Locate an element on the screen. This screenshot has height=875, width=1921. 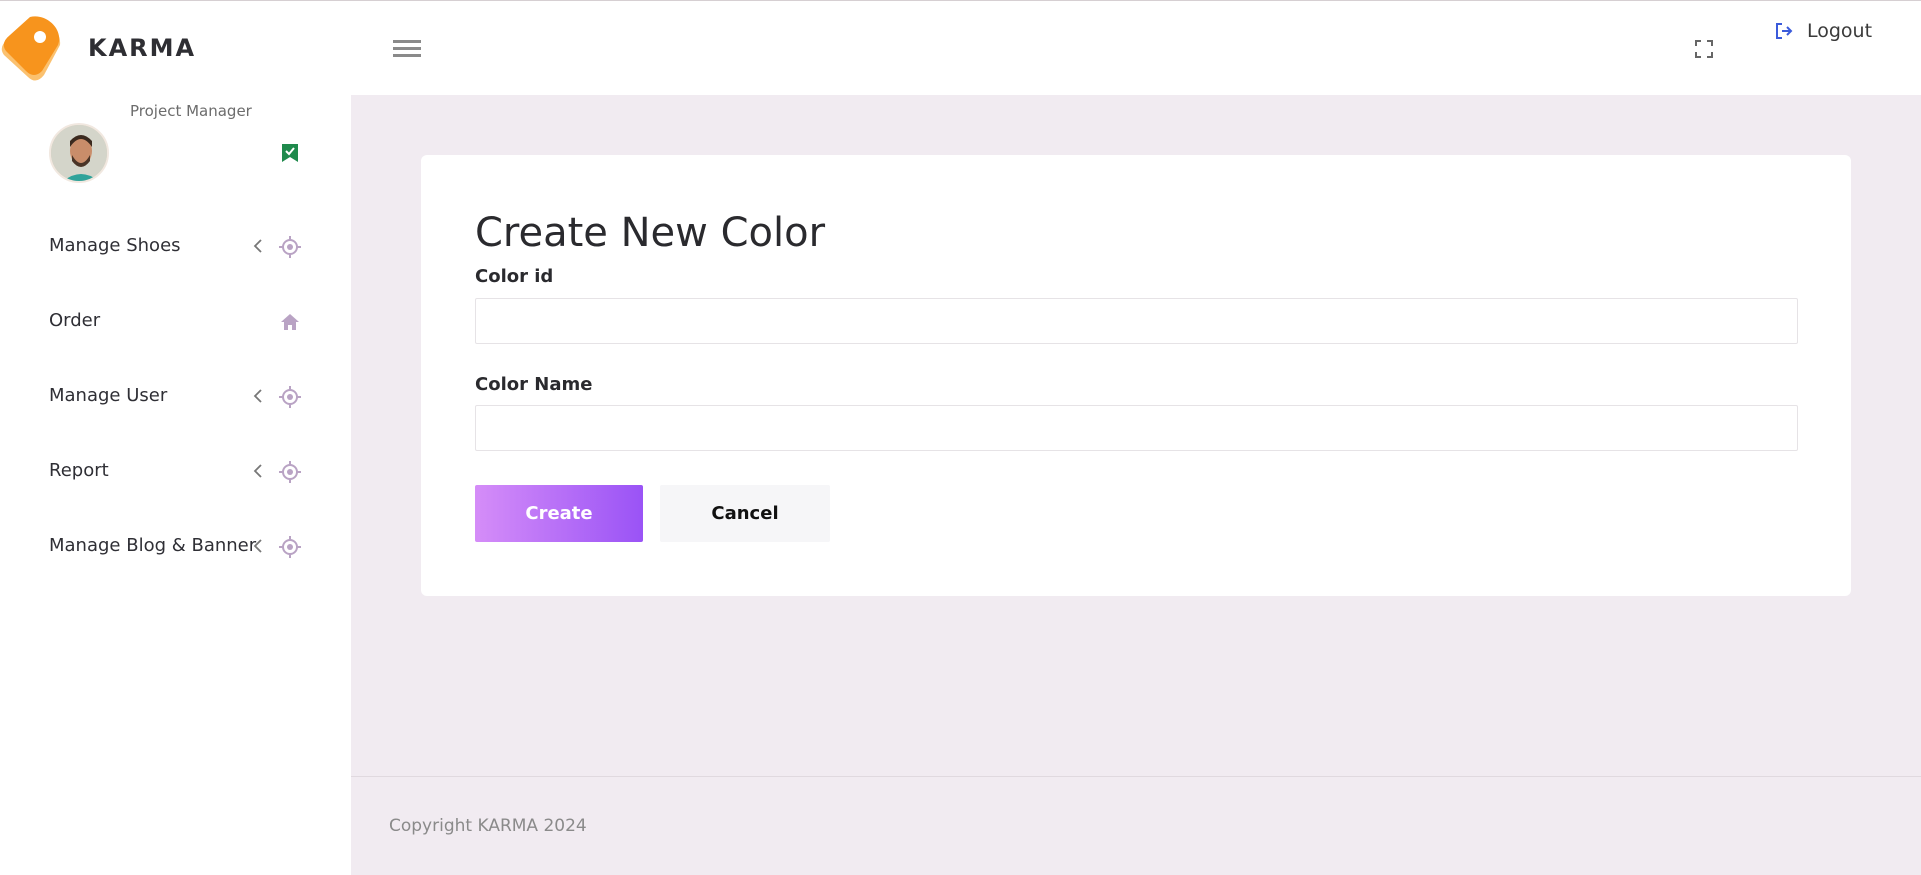
avatar is located at coordinates (79, 153).